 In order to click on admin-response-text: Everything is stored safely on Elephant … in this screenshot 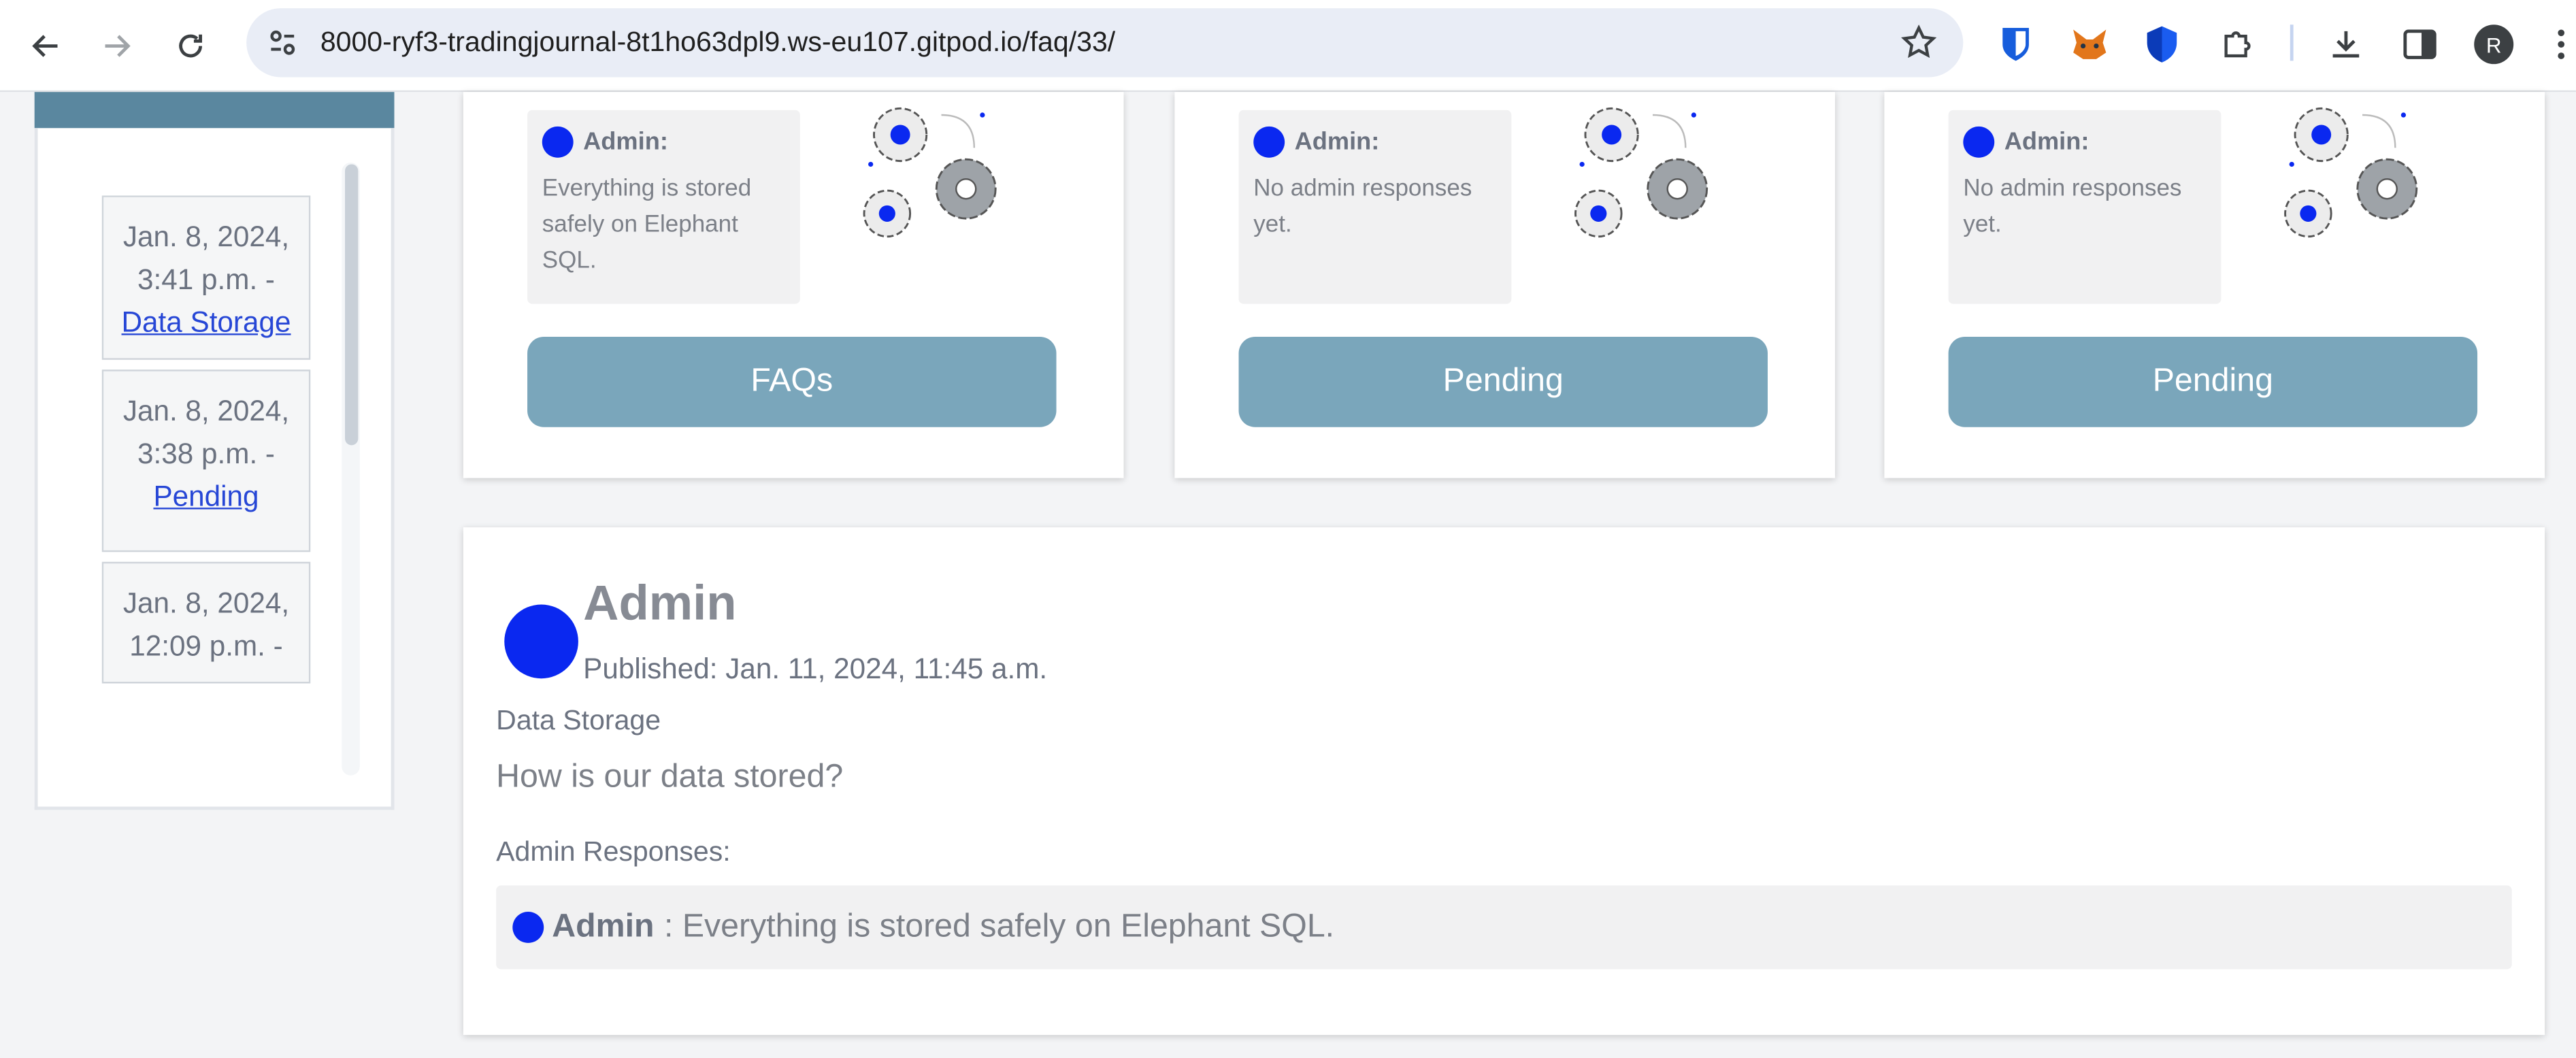, I will do `click(647, 225)`.